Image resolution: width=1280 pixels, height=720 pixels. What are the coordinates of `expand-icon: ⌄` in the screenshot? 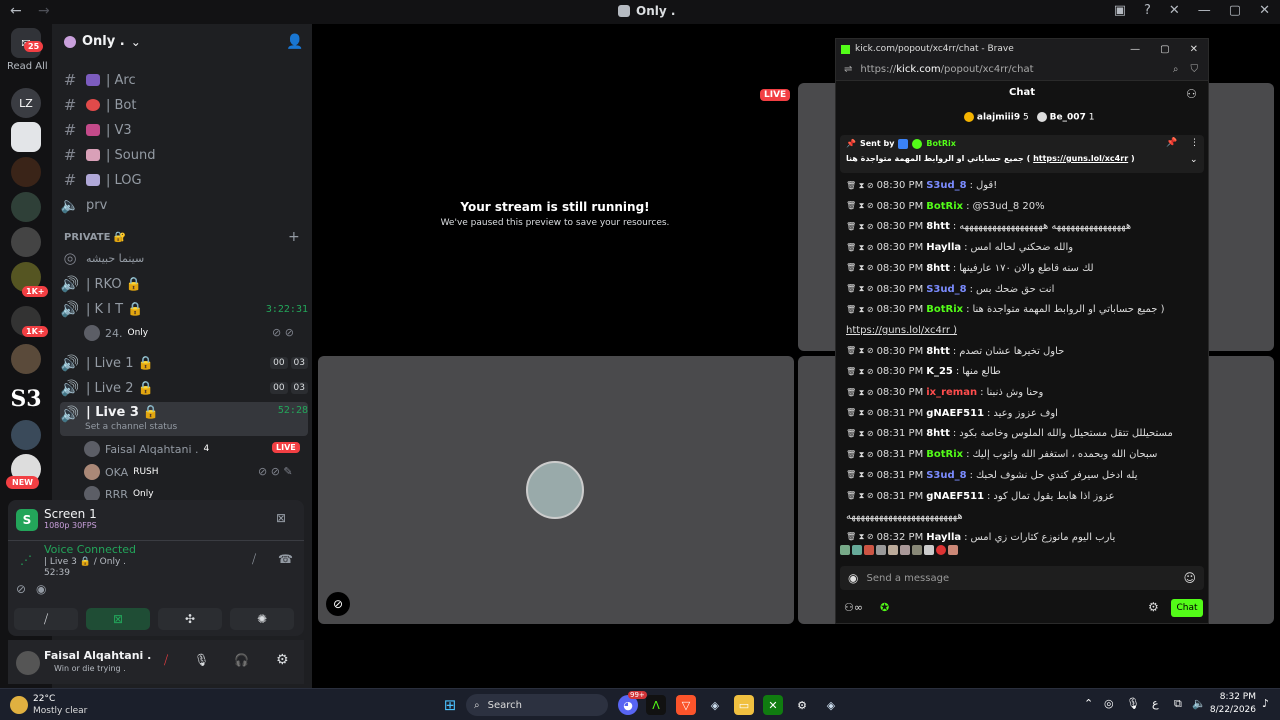 It's located at (1194, 160).